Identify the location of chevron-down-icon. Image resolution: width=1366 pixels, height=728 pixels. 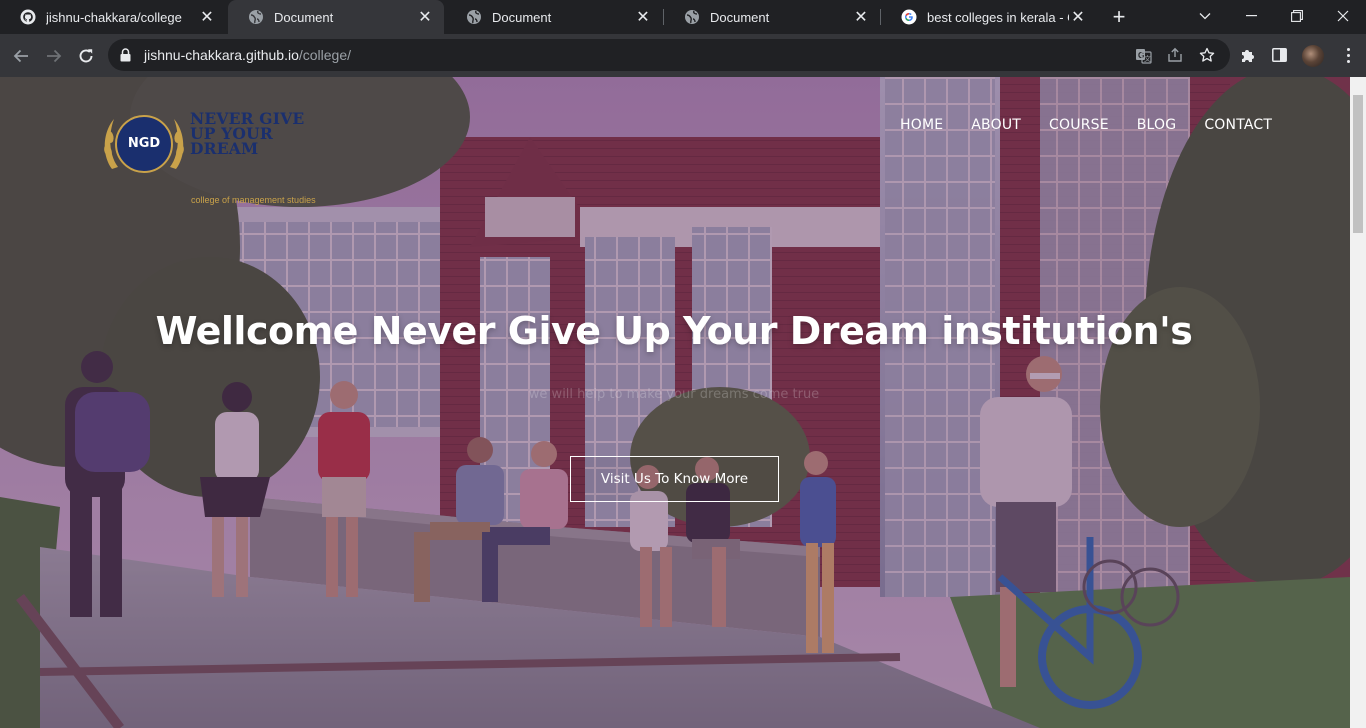
(1205, 16).